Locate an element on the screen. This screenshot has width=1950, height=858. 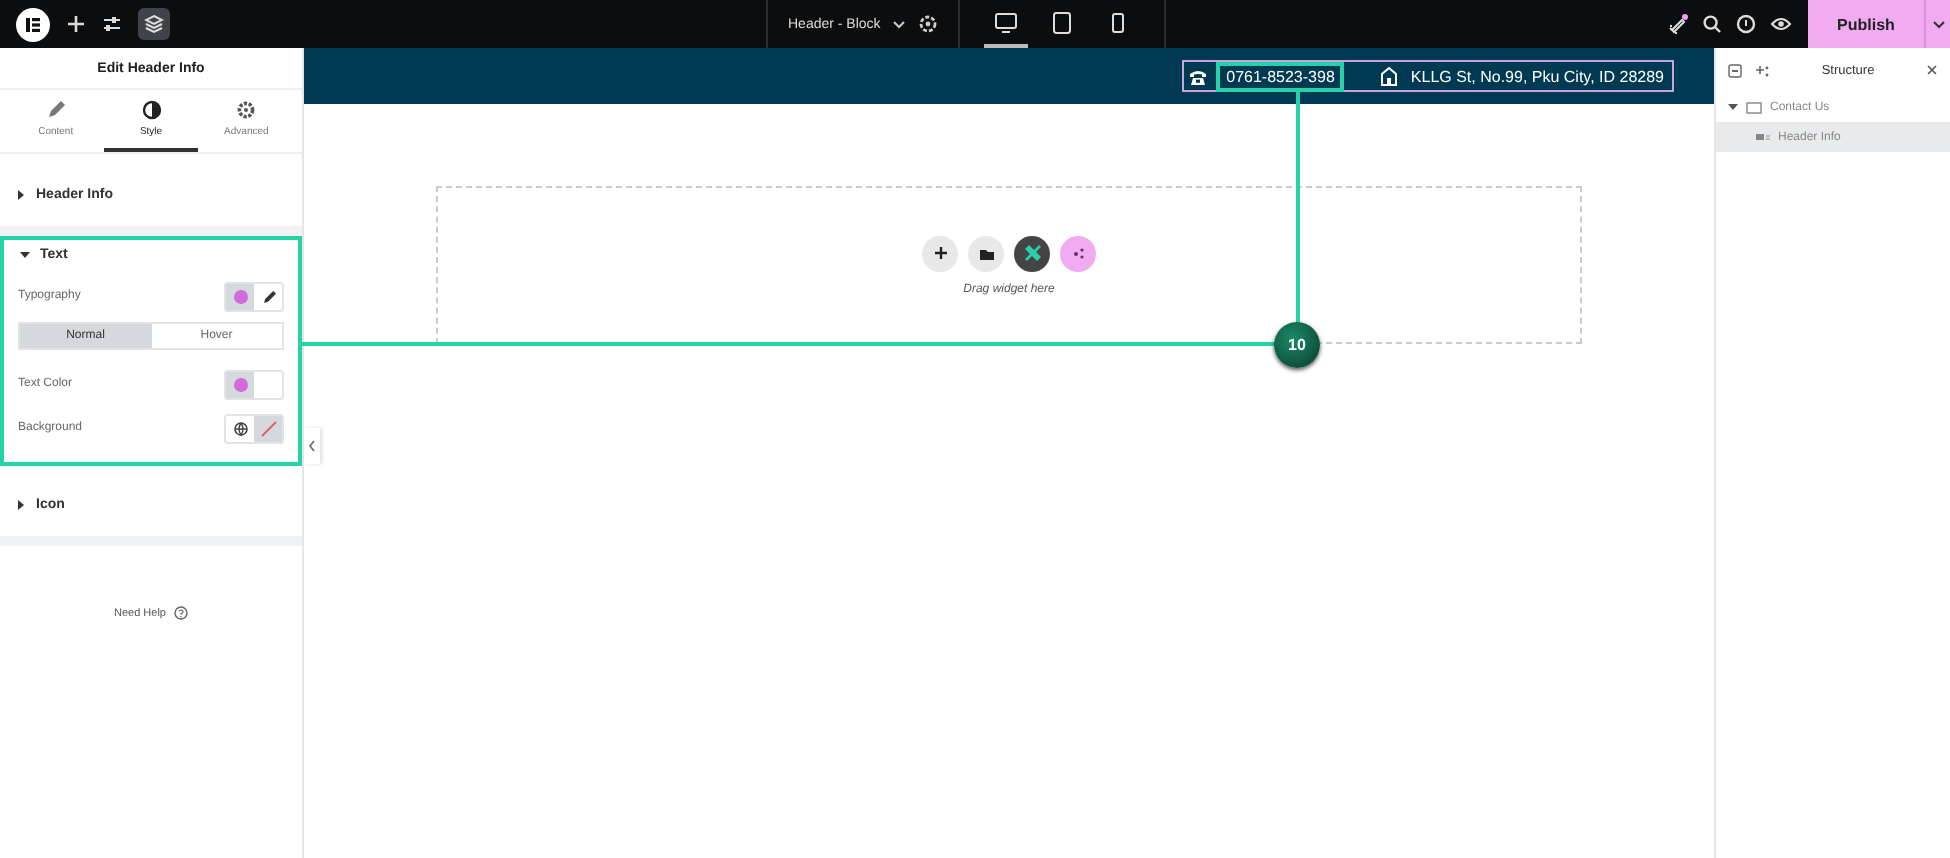
globe-icon is located at coordinates (240, 428).